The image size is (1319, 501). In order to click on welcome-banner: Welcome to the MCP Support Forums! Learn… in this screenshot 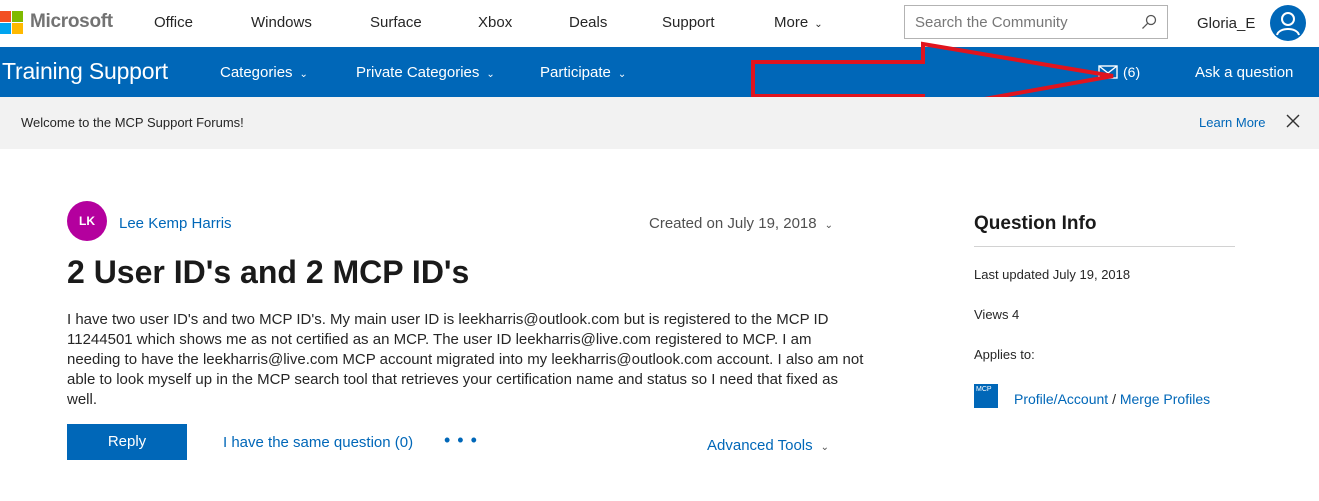, I will do `click(659, 123)`.